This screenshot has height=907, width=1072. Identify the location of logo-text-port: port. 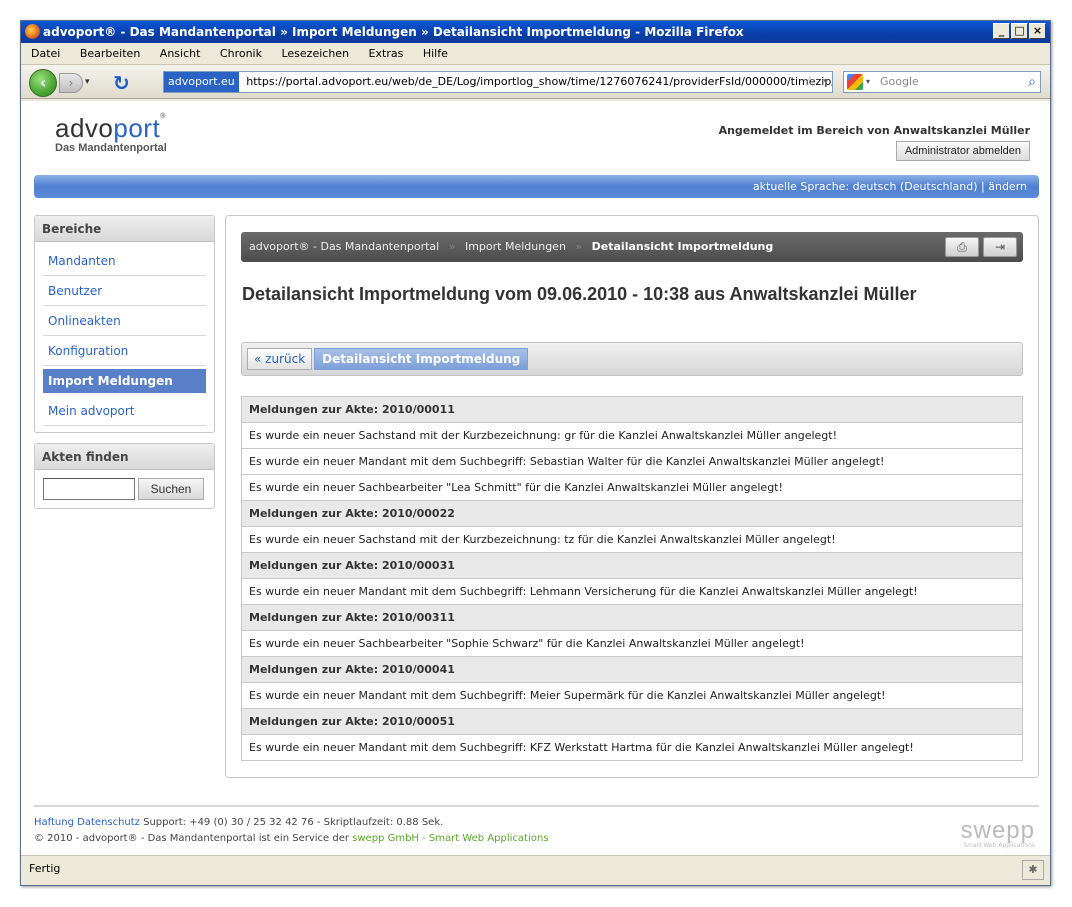
(137, 128).